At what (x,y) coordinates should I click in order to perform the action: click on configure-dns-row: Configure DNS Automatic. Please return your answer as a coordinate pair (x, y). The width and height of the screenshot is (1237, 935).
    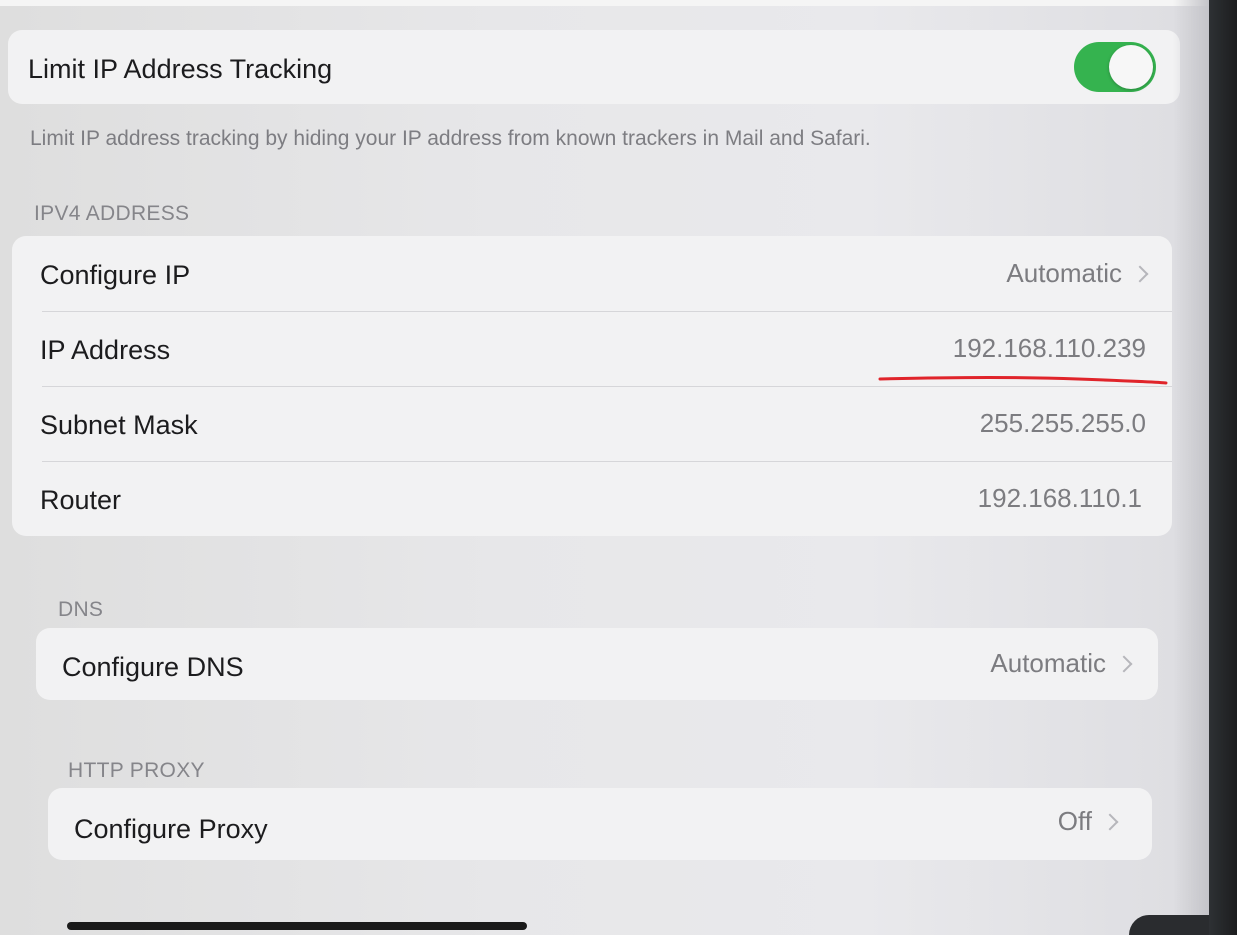
    Looking at the image, I should click on (597, 664).